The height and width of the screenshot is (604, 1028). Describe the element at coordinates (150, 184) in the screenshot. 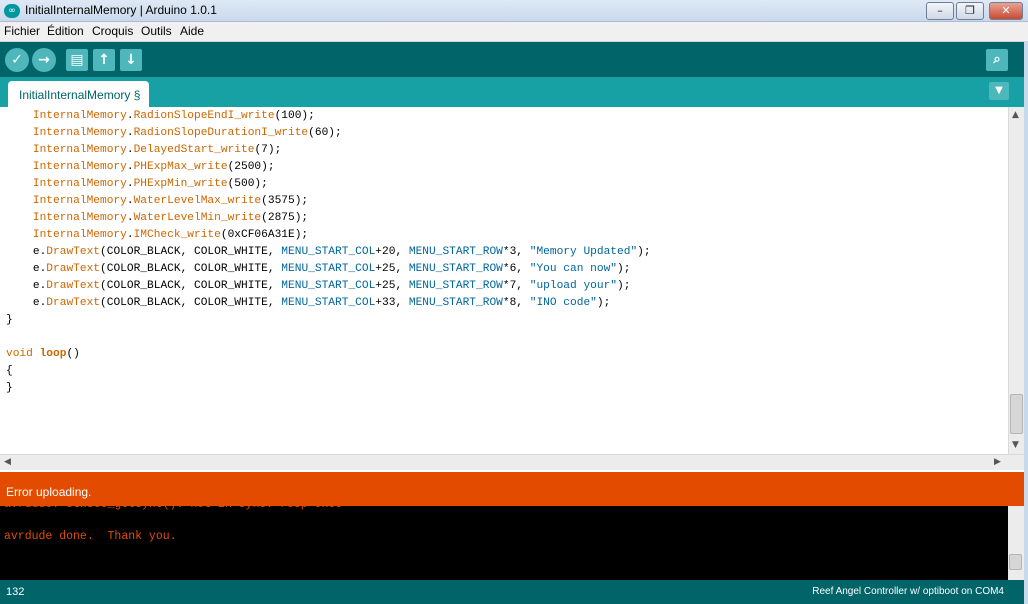

I see `code-line: InternalMemory.PHExpMin_write(500);` at that location.